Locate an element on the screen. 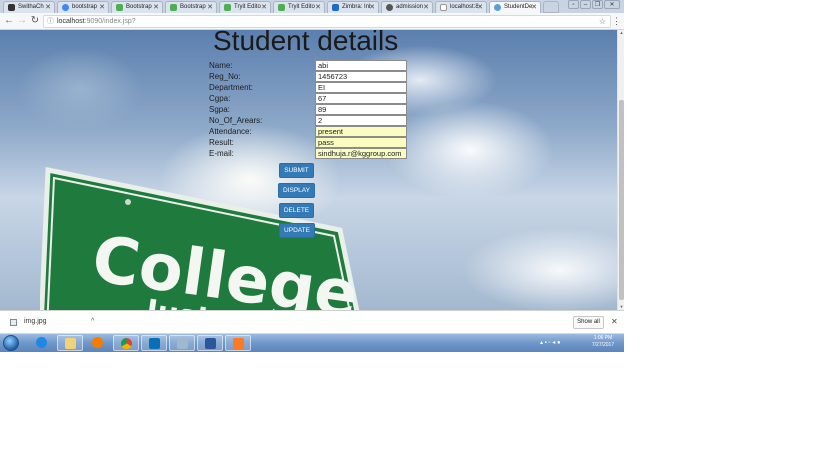 Image resolution: width=819 pixels, height=460 pixels. chevron-up-icon: ^ is located at coordinates (92, 322).